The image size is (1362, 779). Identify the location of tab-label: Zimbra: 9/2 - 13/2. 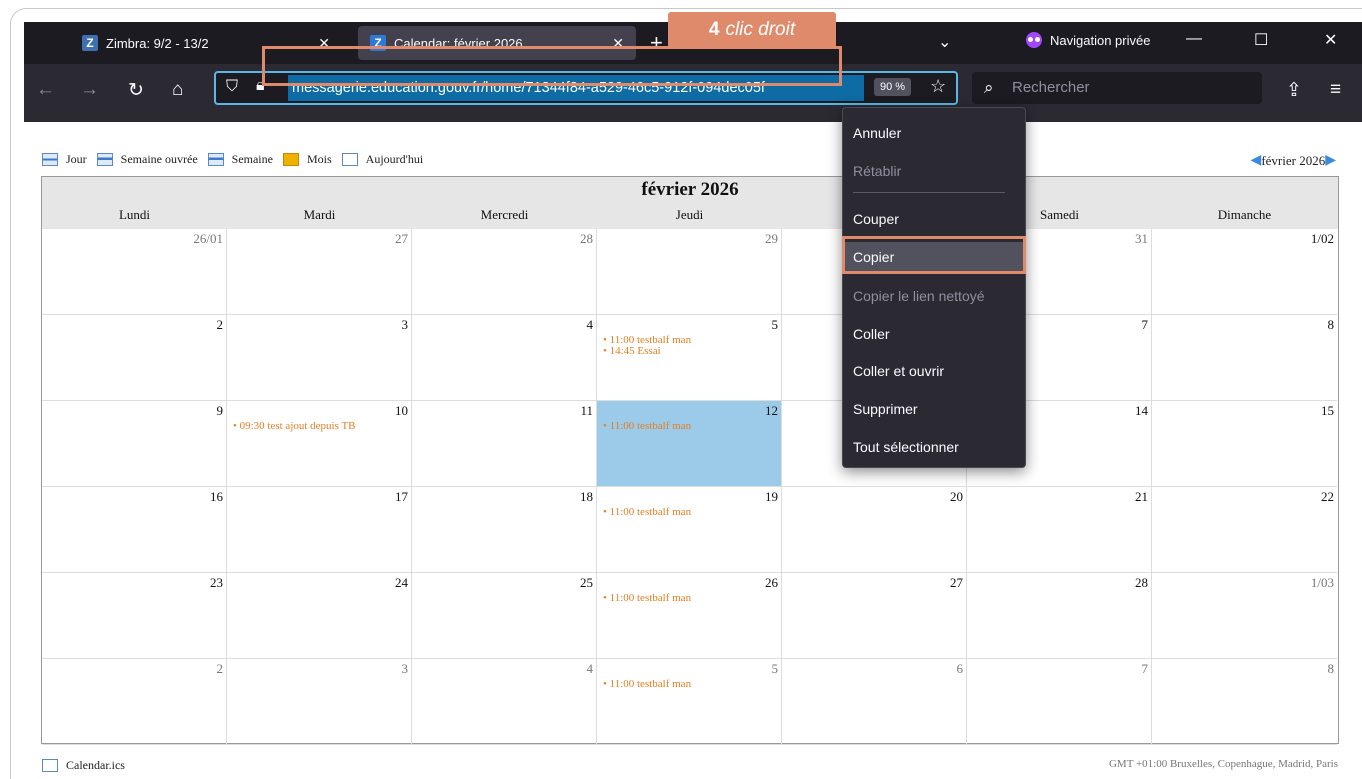
(157, 43).